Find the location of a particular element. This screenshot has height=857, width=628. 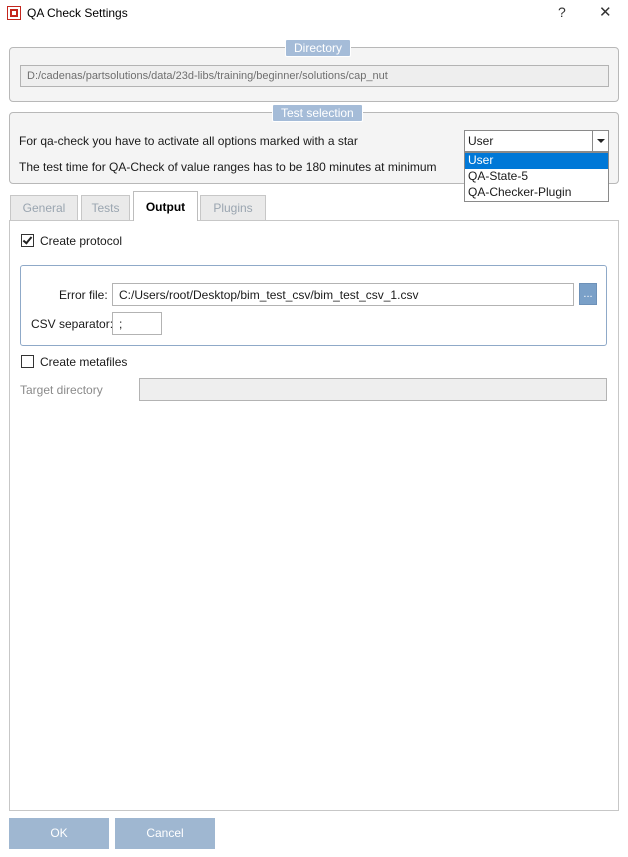

tab-plugins: Plugins is located at coordinates (233, 207).